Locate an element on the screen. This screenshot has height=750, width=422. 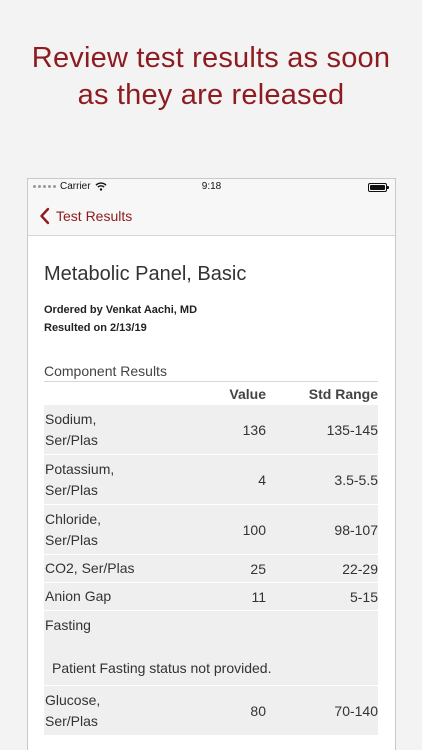
component-value: 4 is located at coordinates (262, 479).